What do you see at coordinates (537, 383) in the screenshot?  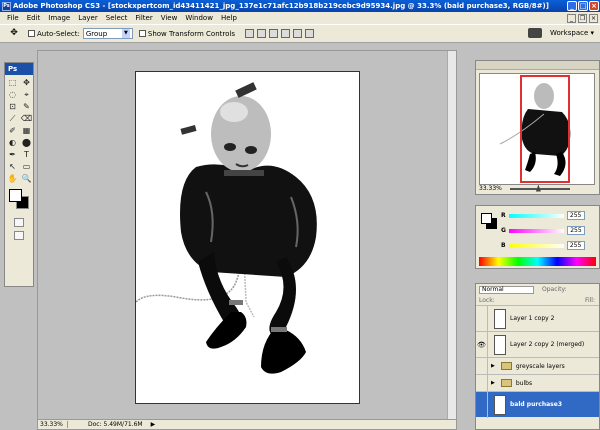 I see `layer-group-row: ▶ bulbs` at bounding box center [537, 383].